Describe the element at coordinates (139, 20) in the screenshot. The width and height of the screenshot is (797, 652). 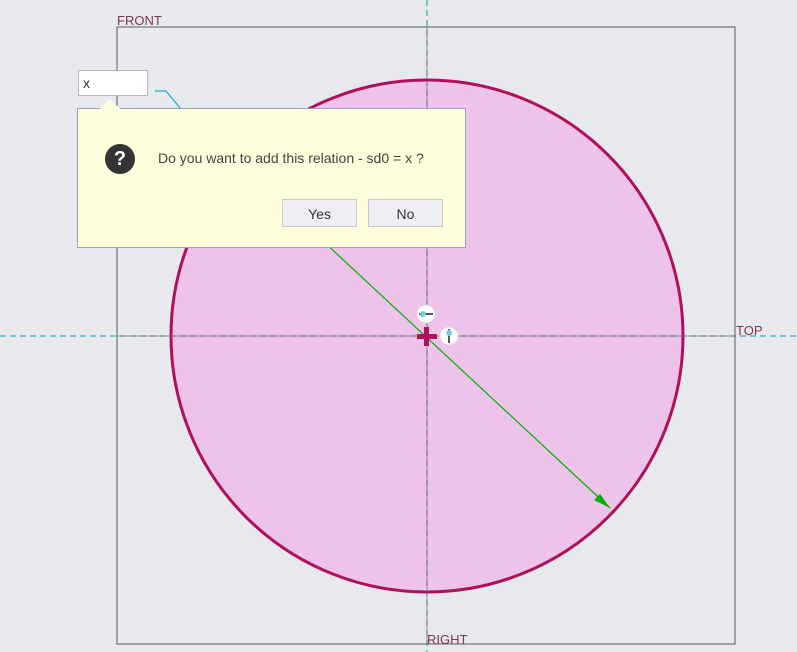
I see `front-datum-label: FRONT` at that location.